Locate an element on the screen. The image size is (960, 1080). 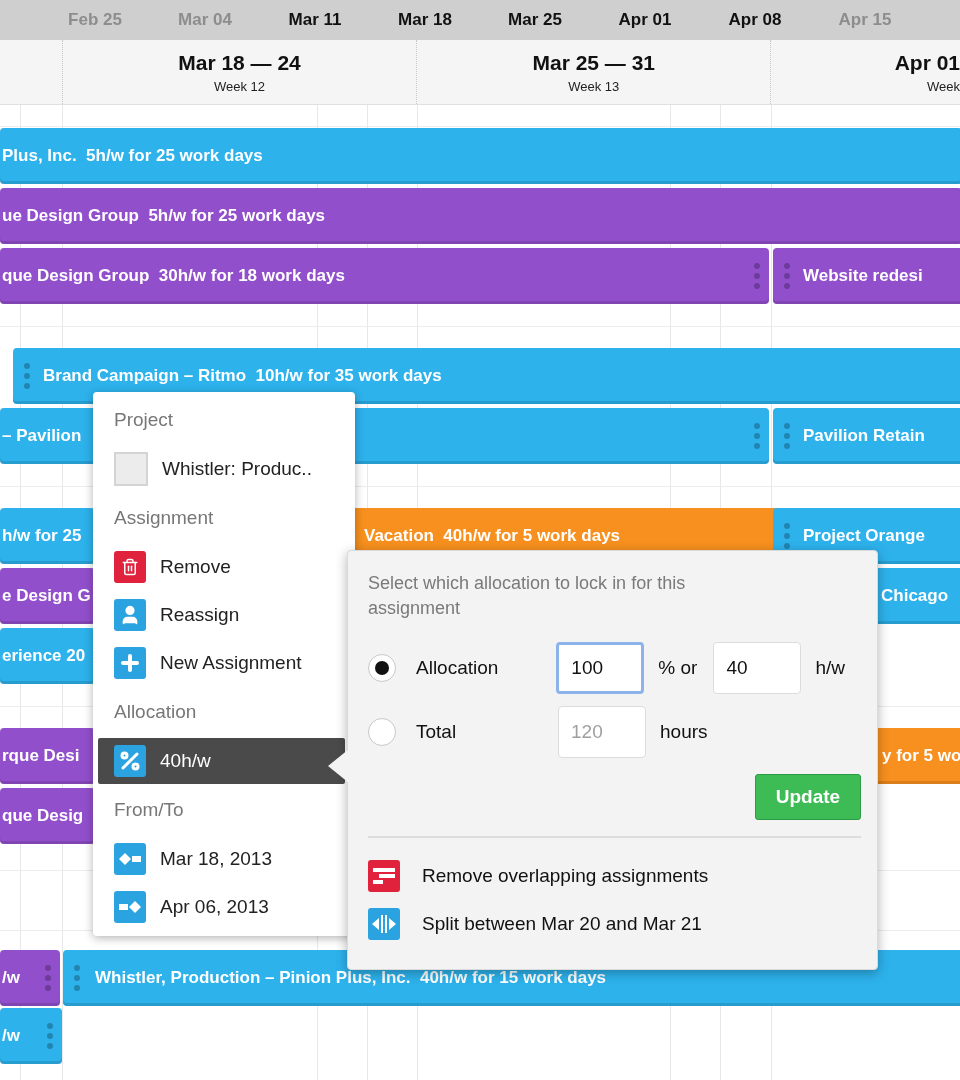
menu-item: Reassign is located at coordinates (221, 615).